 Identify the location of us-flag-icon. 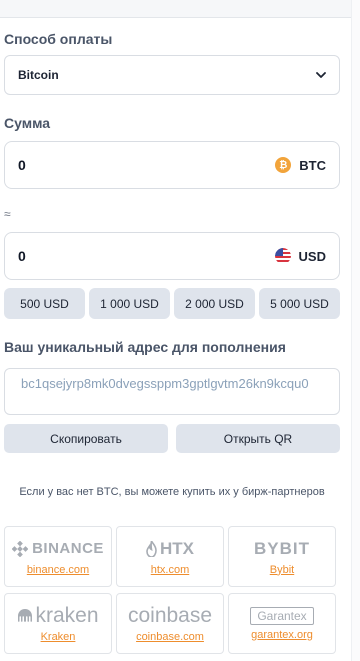
(282, 256).